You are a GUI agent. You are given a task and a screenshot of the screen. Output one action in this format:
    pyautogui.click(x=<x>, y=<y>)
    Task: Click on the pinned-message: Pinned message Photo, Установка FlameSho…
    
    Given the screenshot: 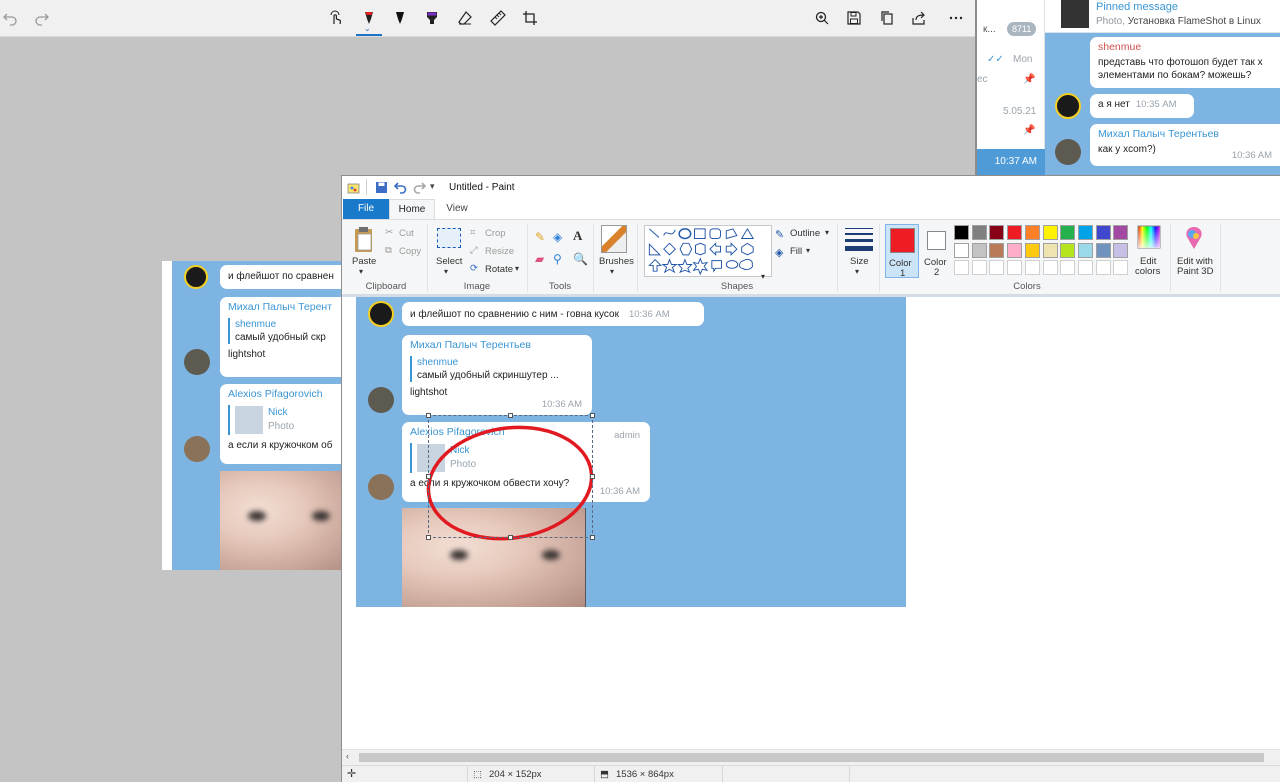 What is the action you would take?
    pyautogui.click(x=1162, y=16)
    